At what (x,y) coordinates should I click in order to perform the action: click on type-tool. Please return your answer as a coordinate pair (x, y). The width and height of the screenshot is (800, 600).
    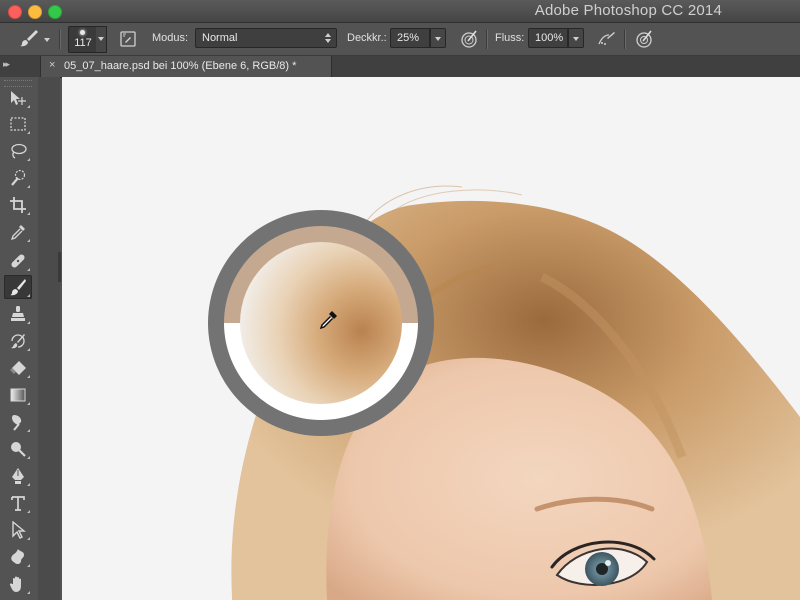
    Looking at the image, I should click on (18, 503).